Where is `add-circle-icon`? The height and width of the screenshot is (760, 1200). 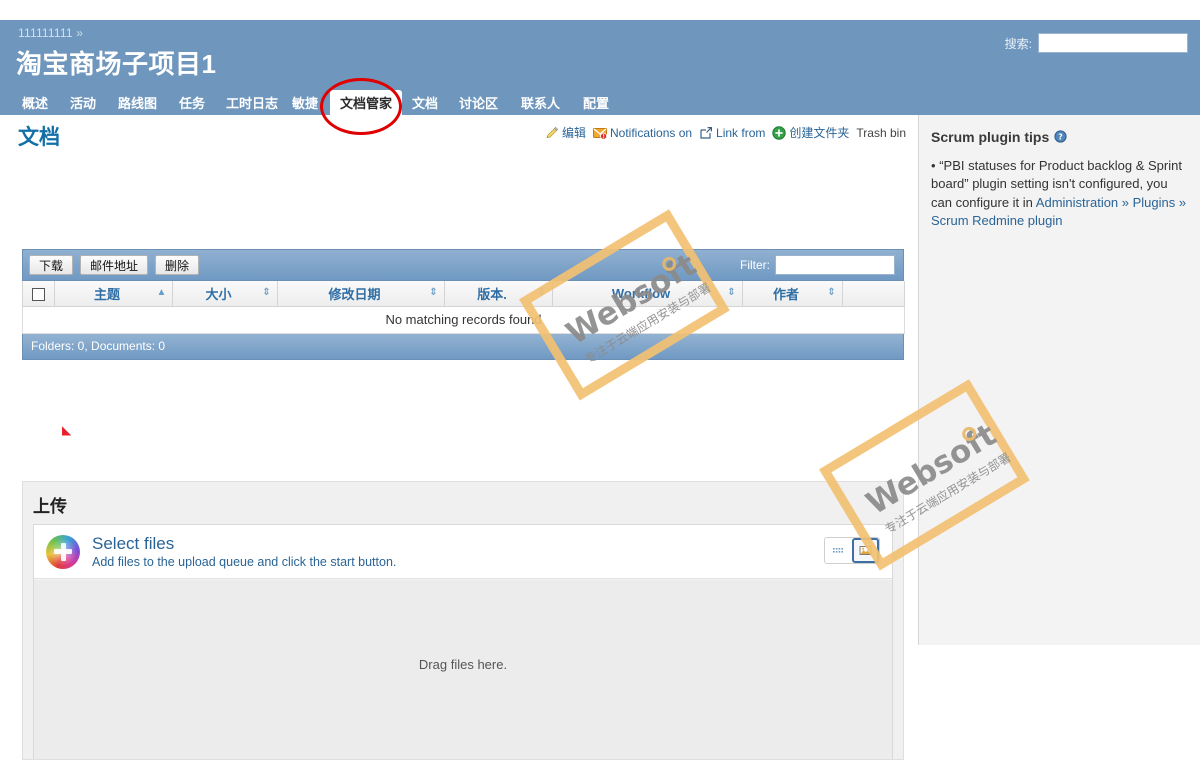
add-circle-icon is located at coordinates (779, 132).